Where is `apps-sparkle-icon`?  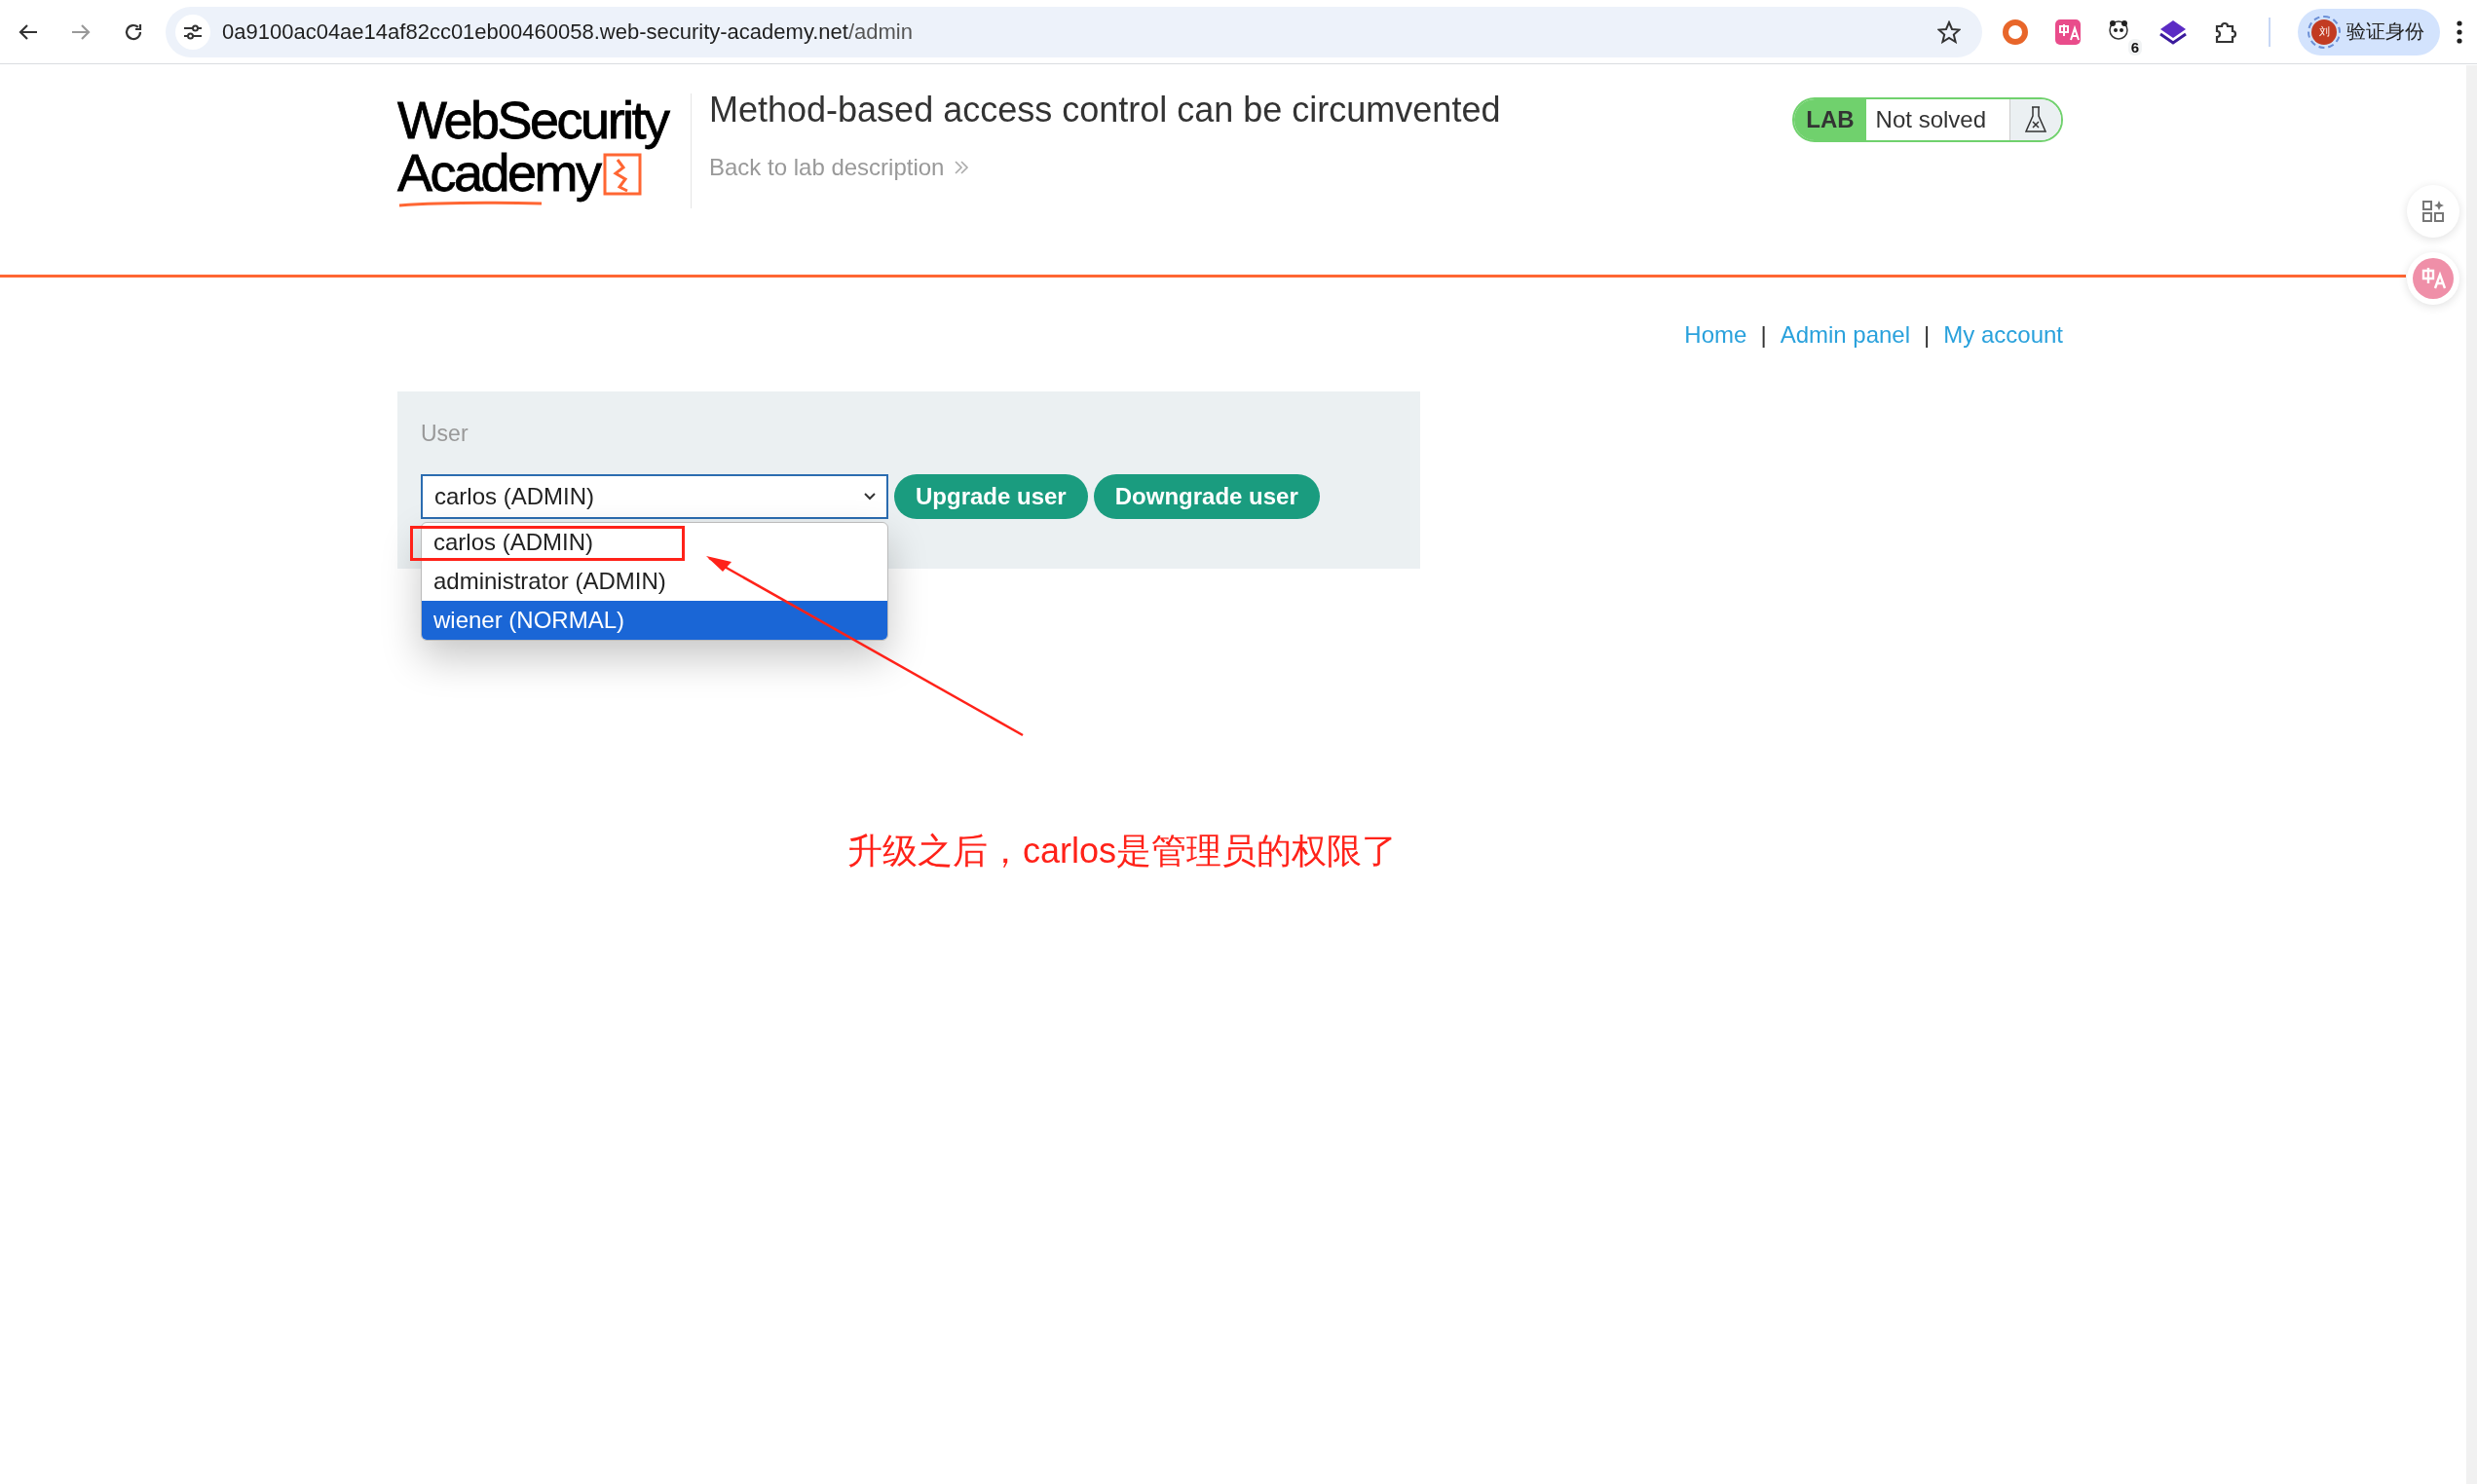
apps-sparkle-icon is located at coordinates (2433, 211).